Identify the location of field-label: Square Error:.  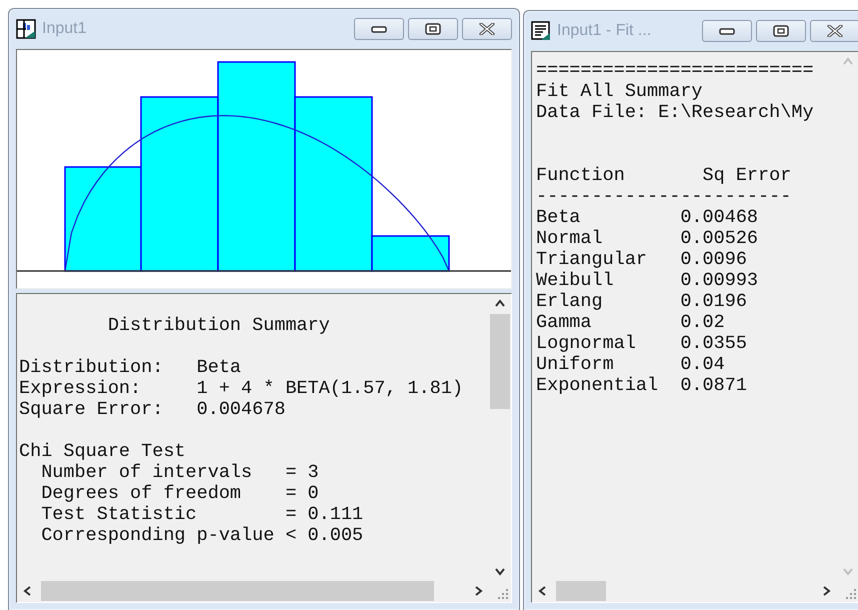
(91, 409).